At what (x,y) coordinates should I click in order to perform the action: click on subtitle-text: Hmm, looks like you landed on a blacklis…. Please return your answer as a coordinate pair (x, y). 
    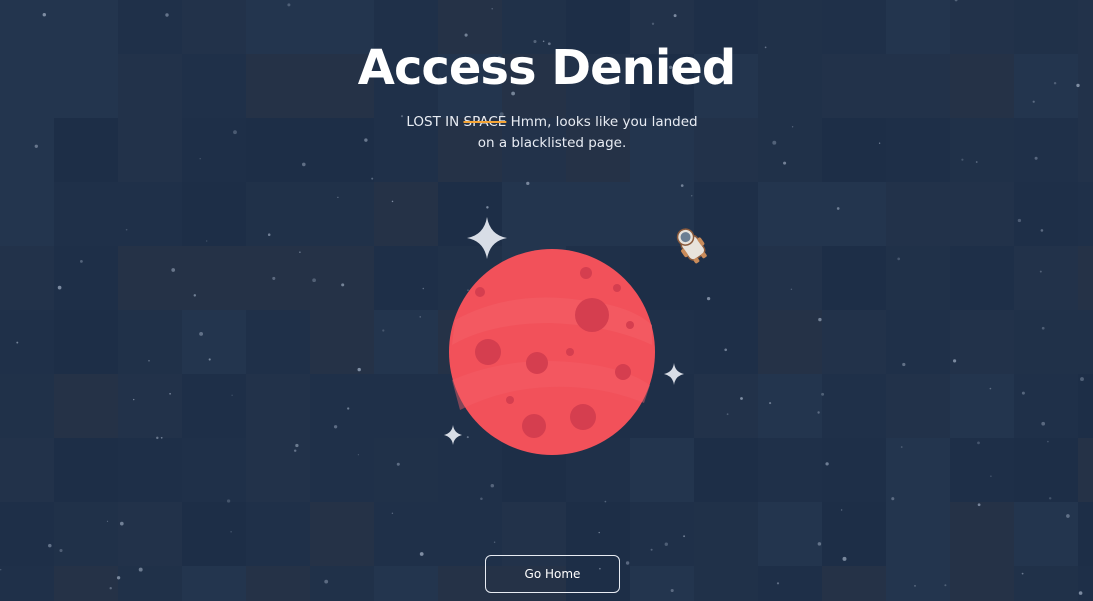
    Looking at the image, I should click on (587, 132).